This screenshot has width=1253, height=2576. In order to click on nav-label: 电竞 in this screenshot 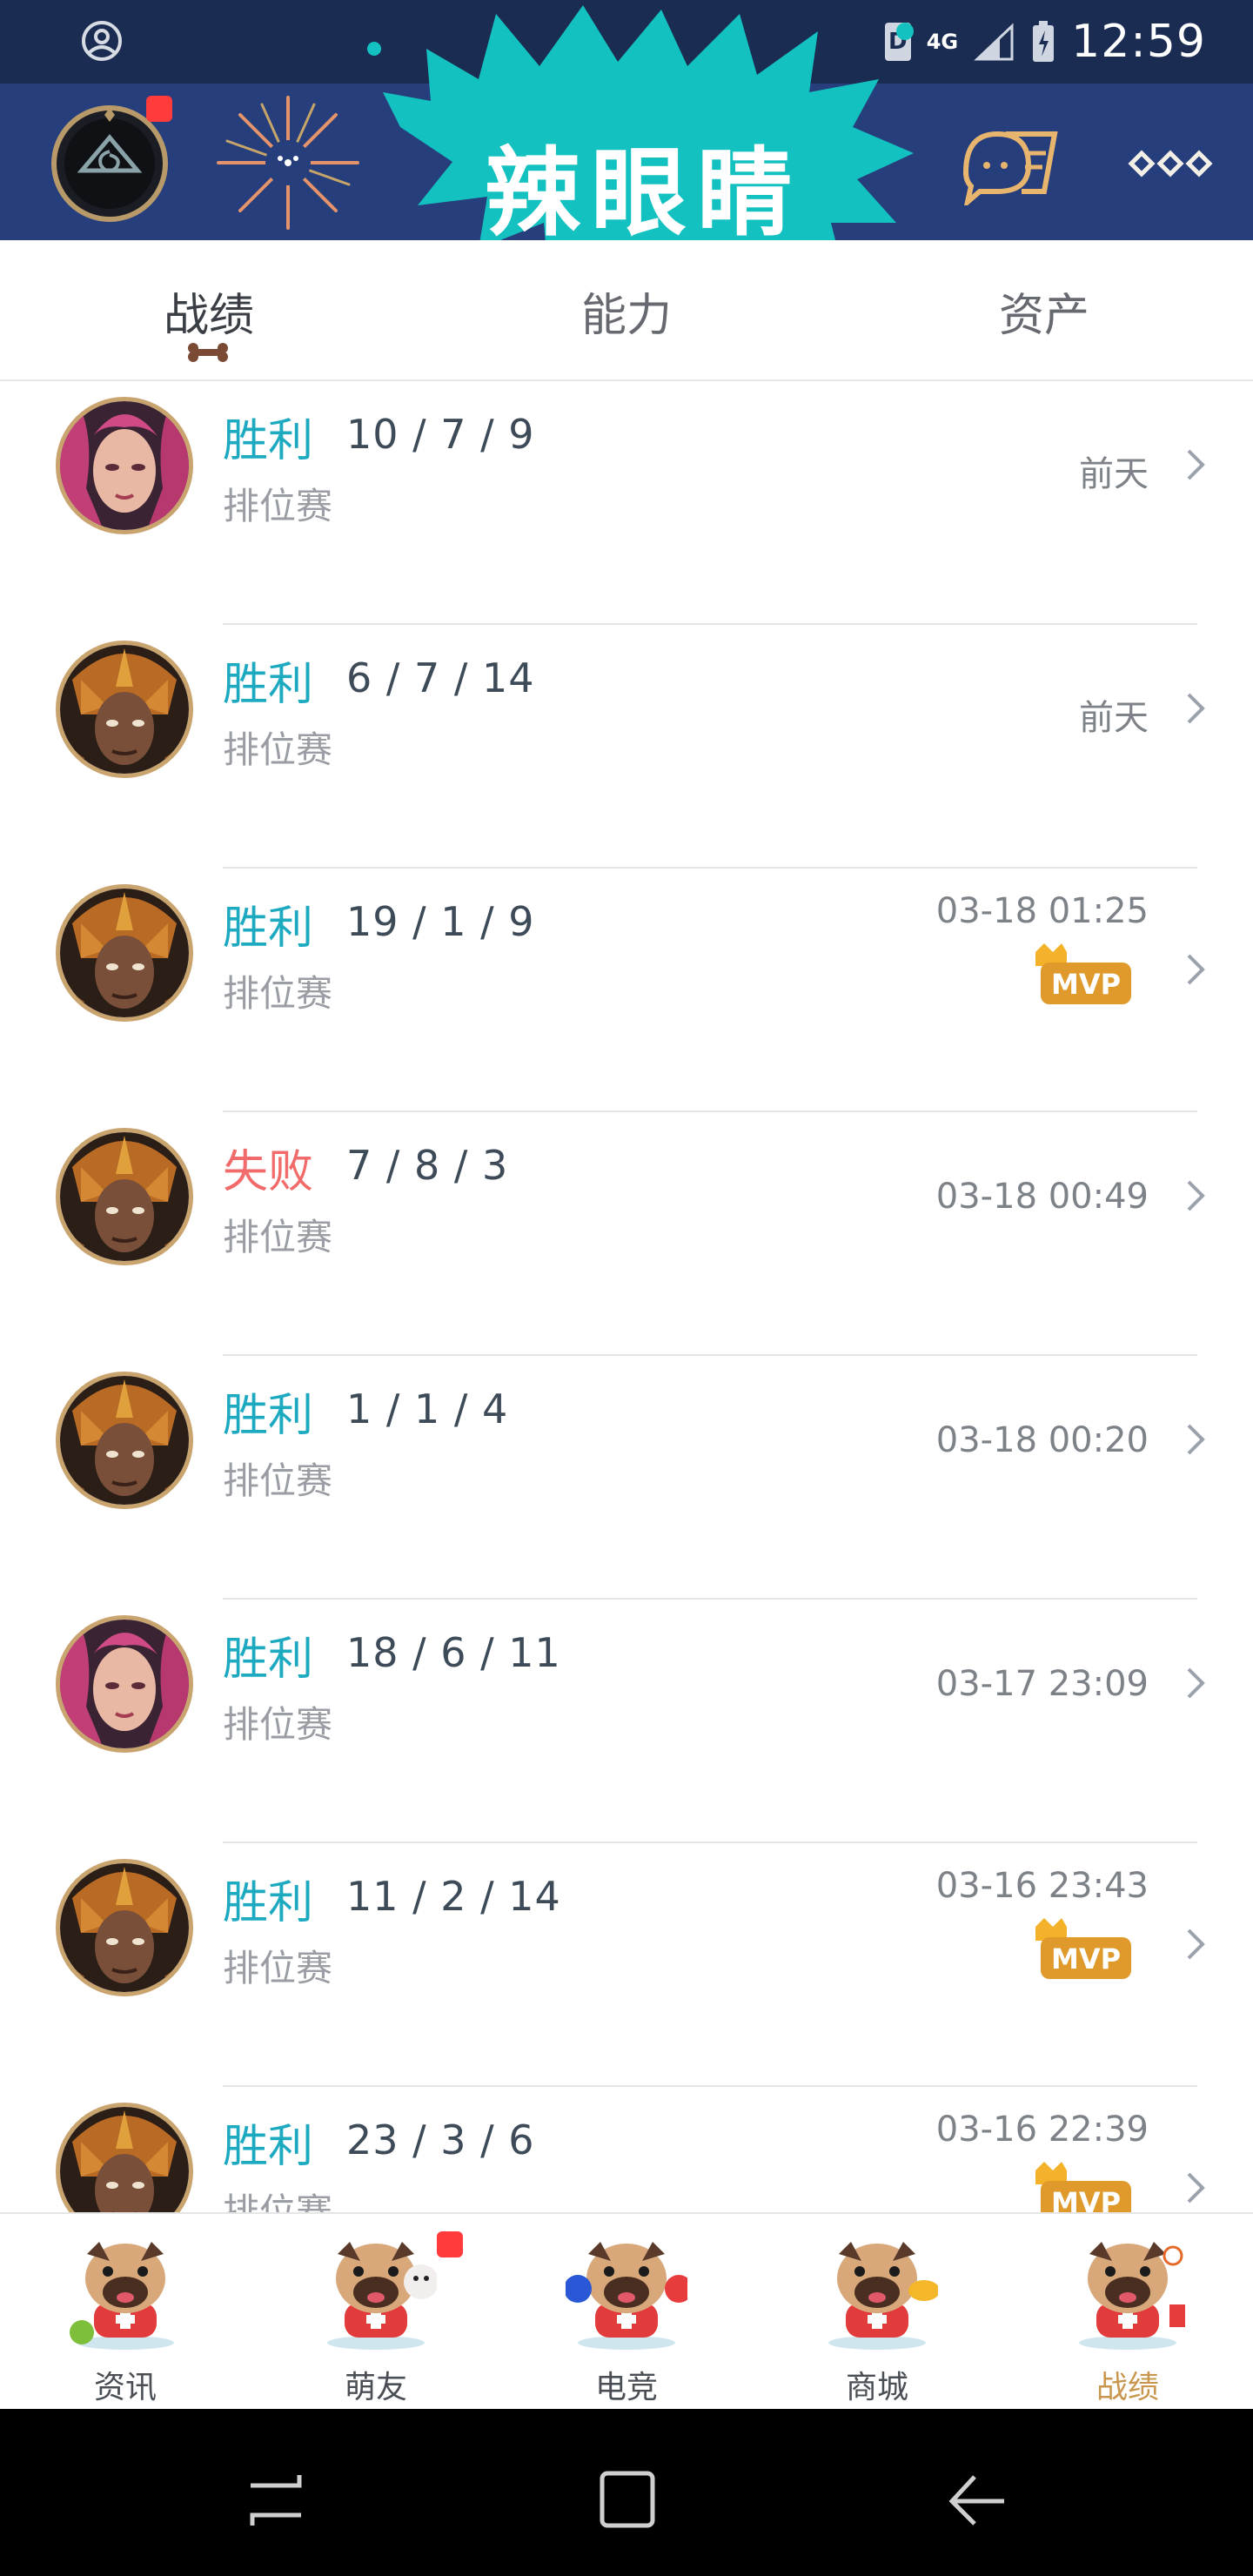, I will do `click(626, 2387)`.